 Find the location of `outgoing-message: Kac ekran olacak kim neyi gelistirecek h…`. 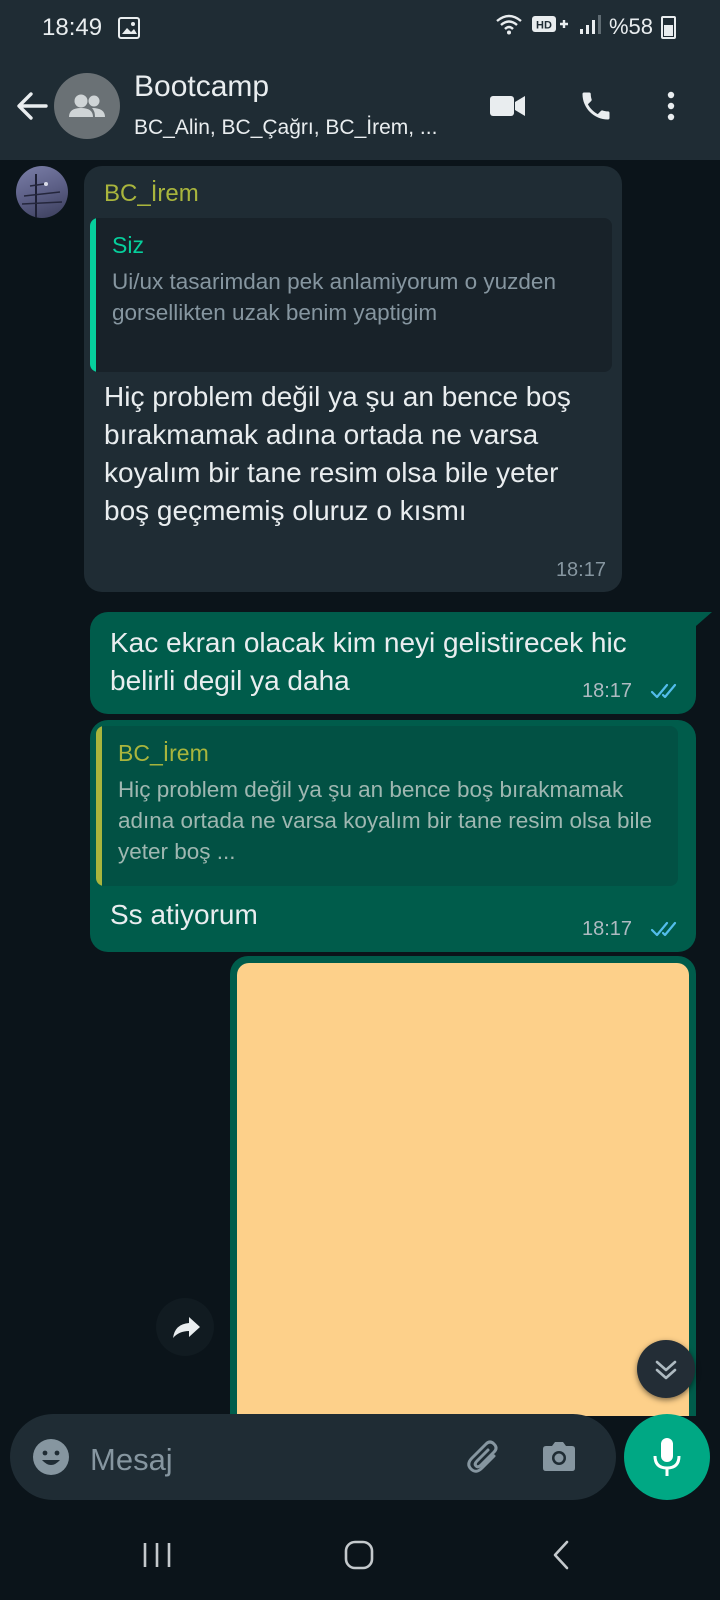

outgoing-message: Kac ekran olacak kim neyi gelistirecek h… is located at coordinates (393, 663).